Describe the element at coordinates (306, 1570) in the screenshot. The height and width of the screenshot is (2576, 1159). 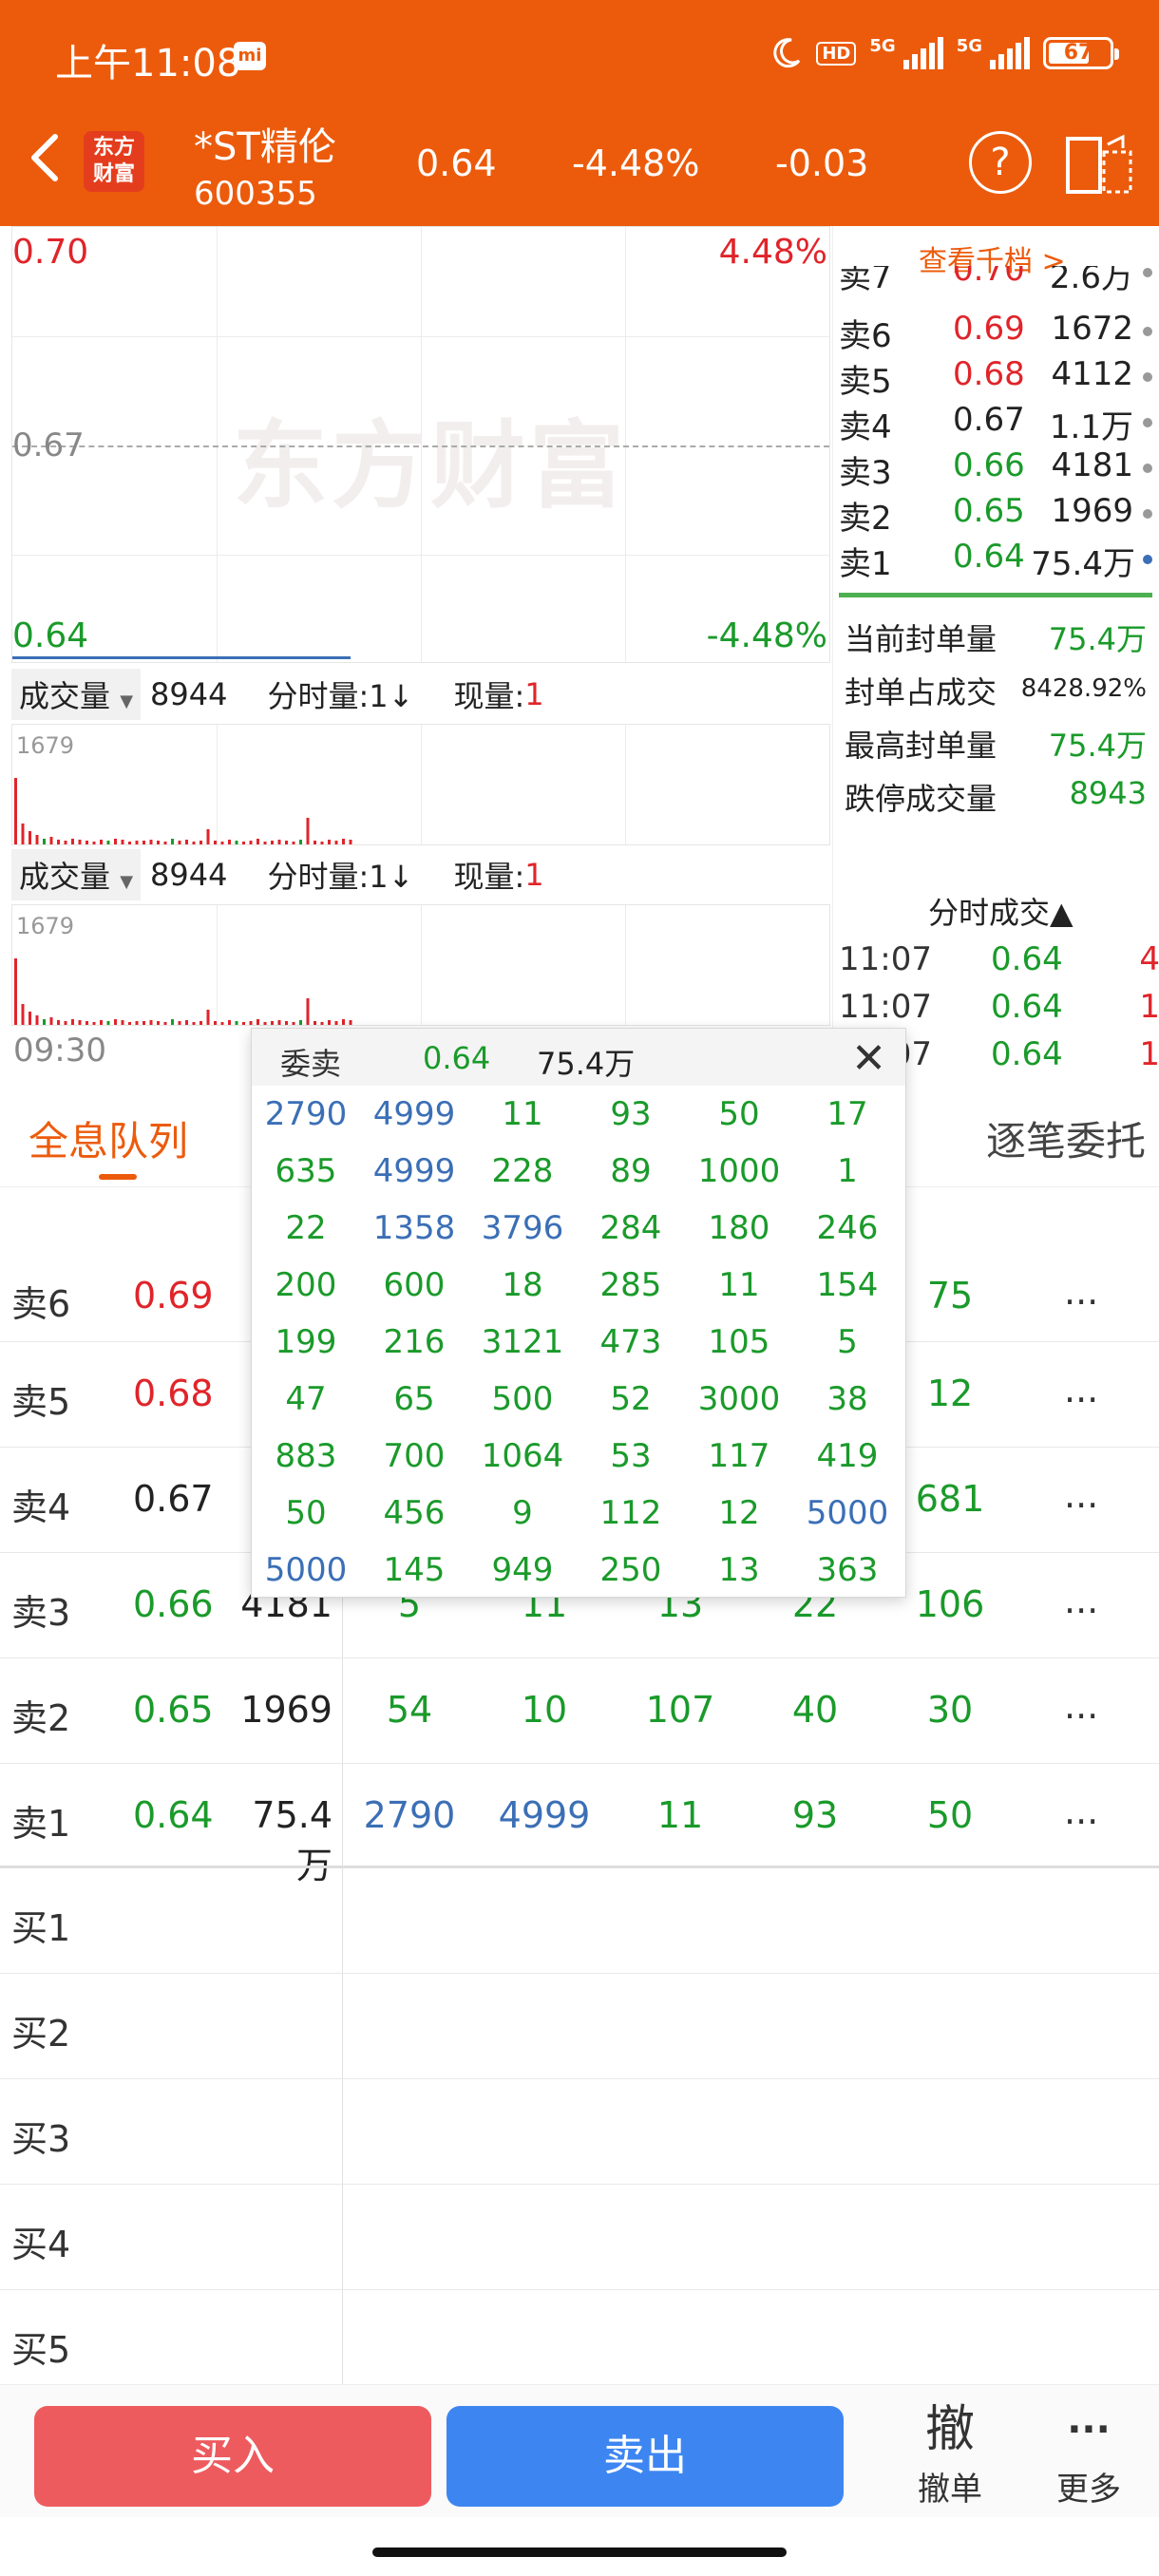
I see `popup-grid-cell: 5000` at that location.